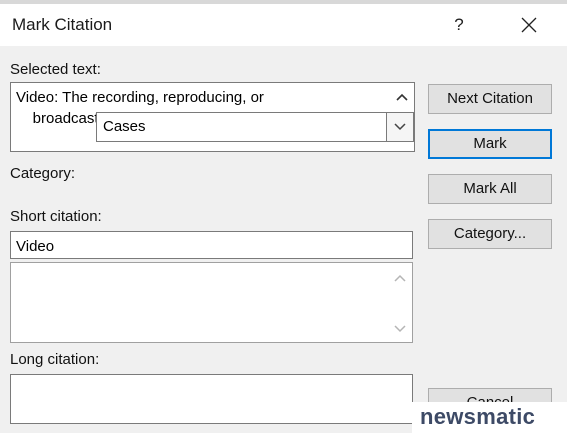  Describe the element at coordinates (211, 302) in the screenshot. I see `short-citation-list` at that location.